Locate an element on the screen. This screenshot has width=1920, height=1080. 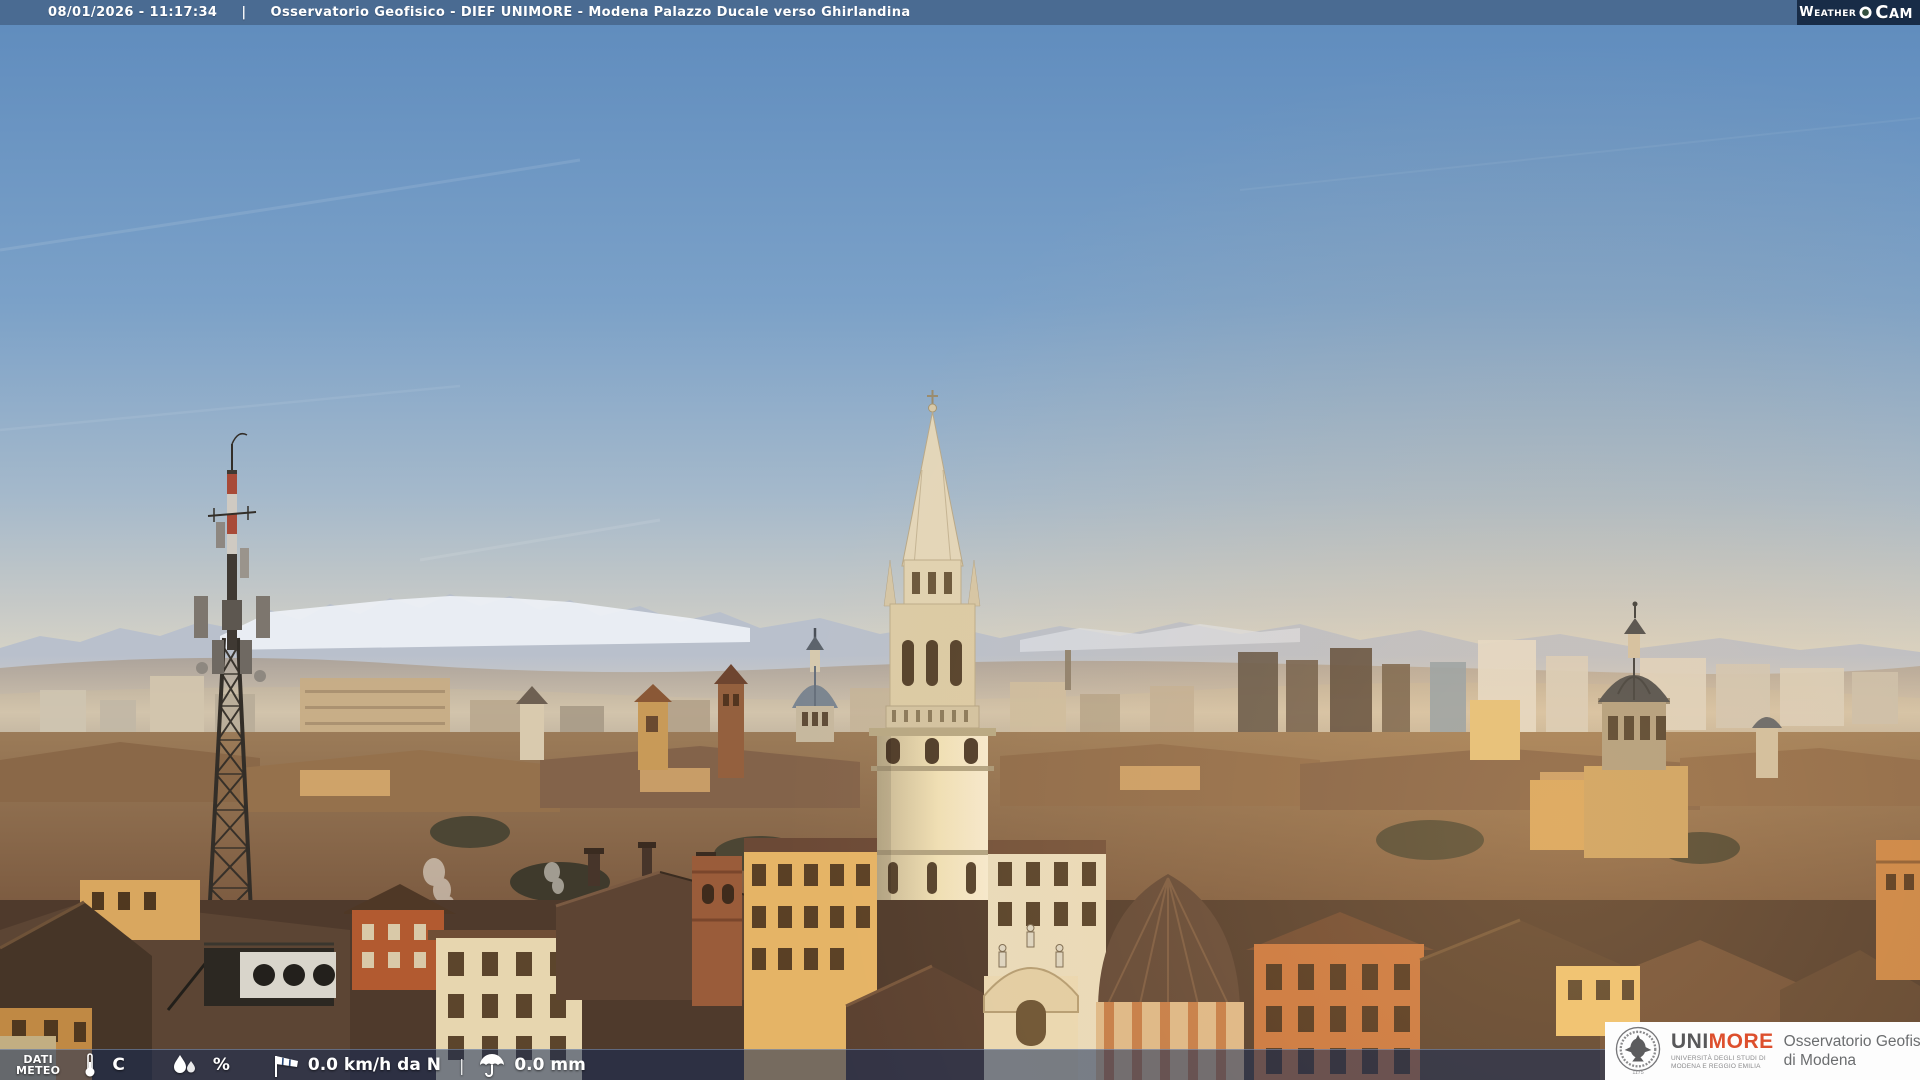
wordmark-more: MORE is located at coordinates (1741, 1041).